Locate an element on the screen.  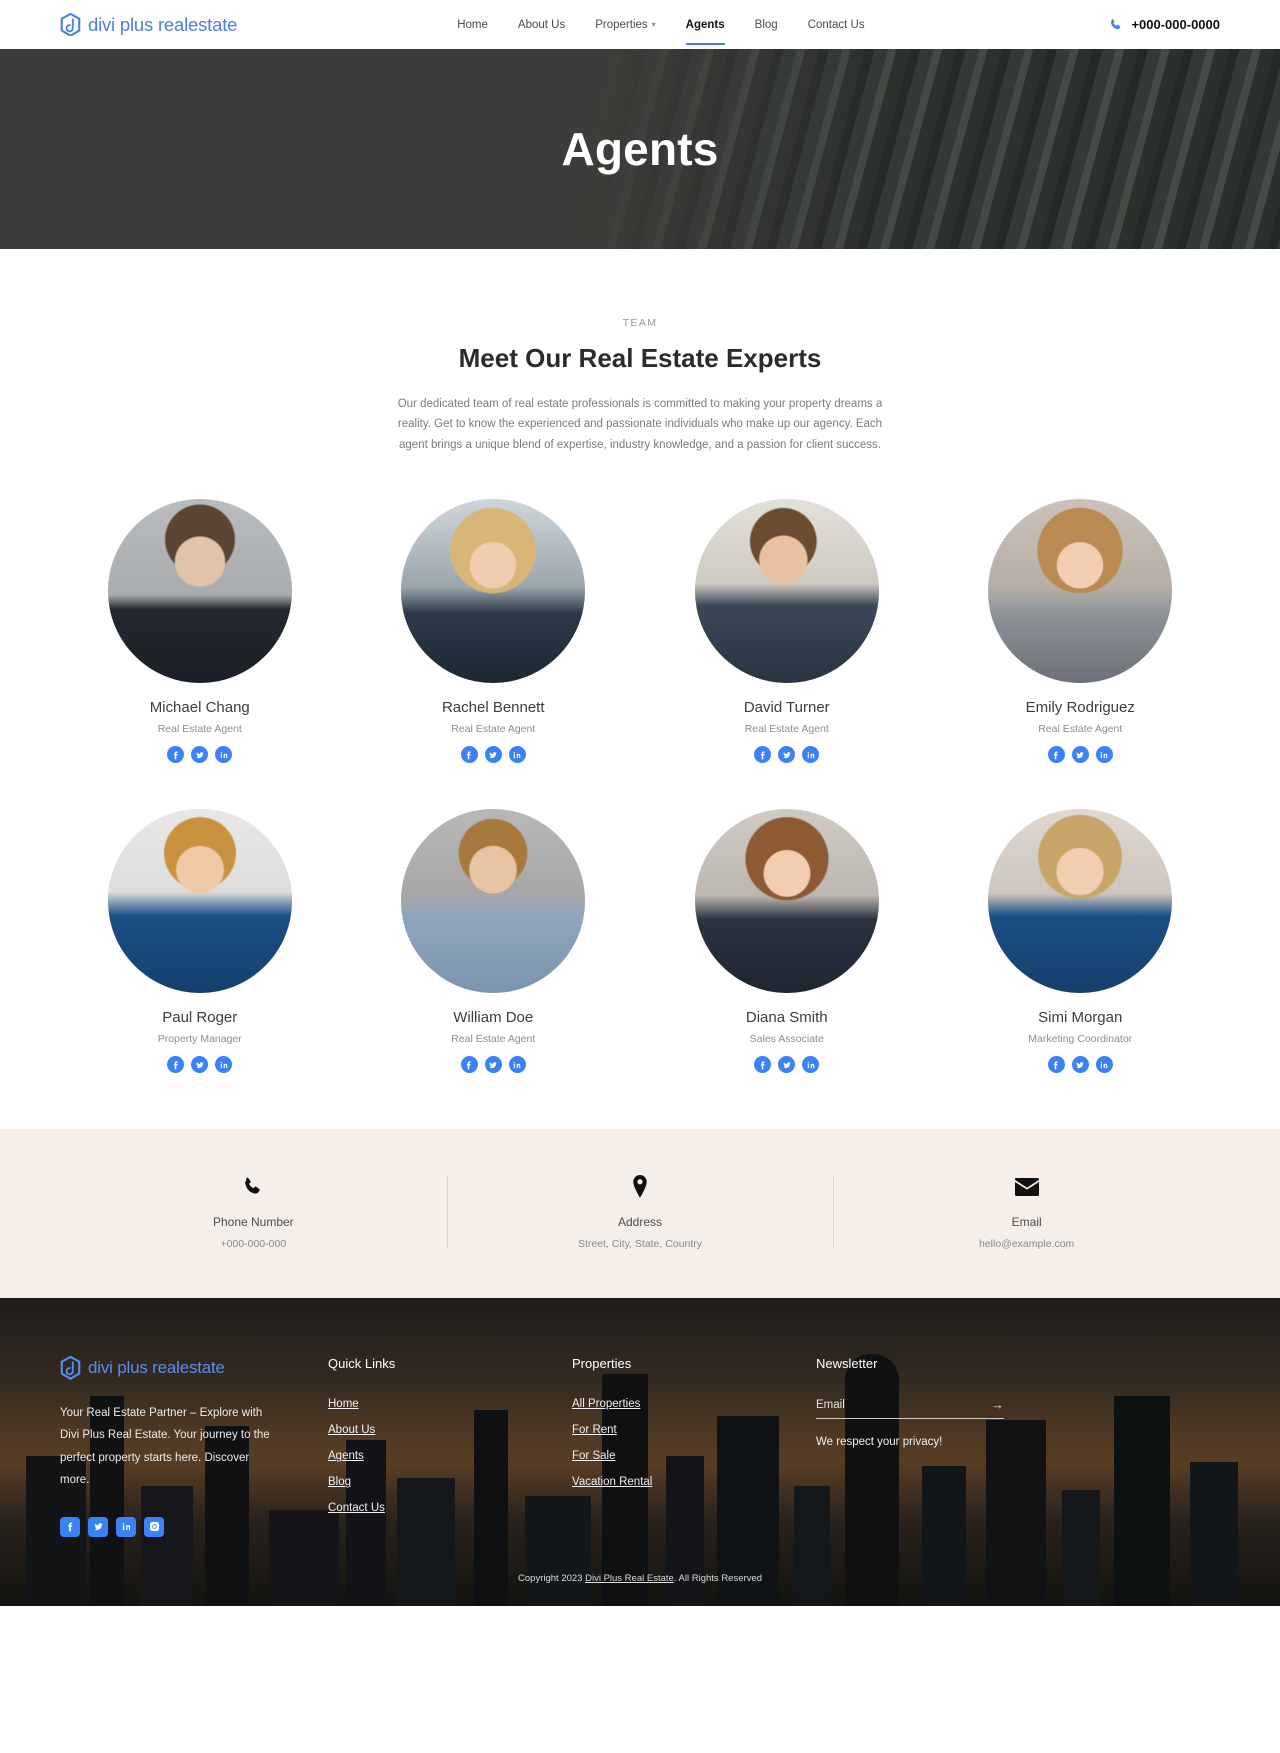
agent-card: Simi Morgan Marketing Coordinator is located at coordinates (1081, 941).